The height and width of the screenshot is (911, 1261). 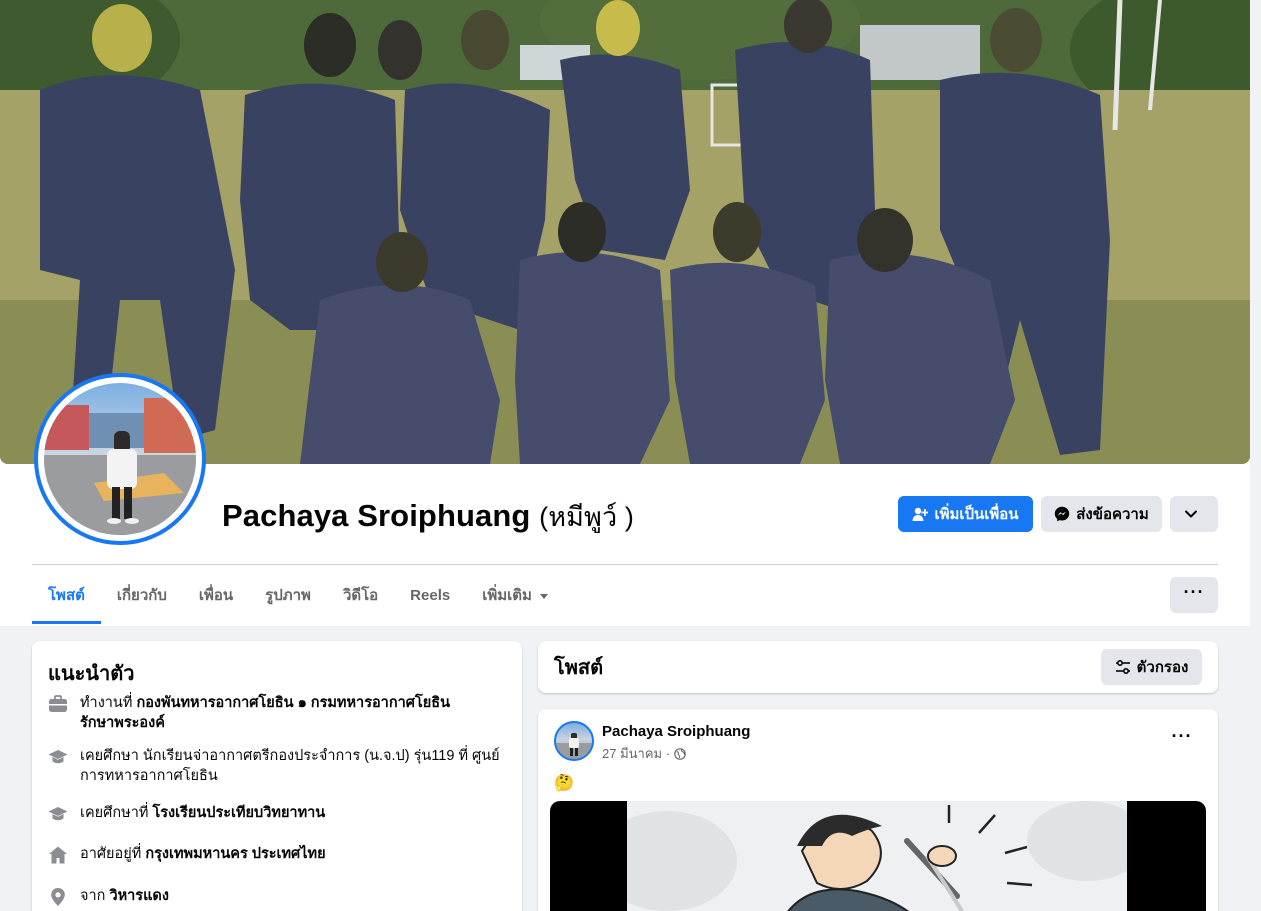 What do you see at coordinates (114, 813) in the screenshot?
I see `intro-prefix: เคยศึกษาที่` at bounding box center [114, 813].